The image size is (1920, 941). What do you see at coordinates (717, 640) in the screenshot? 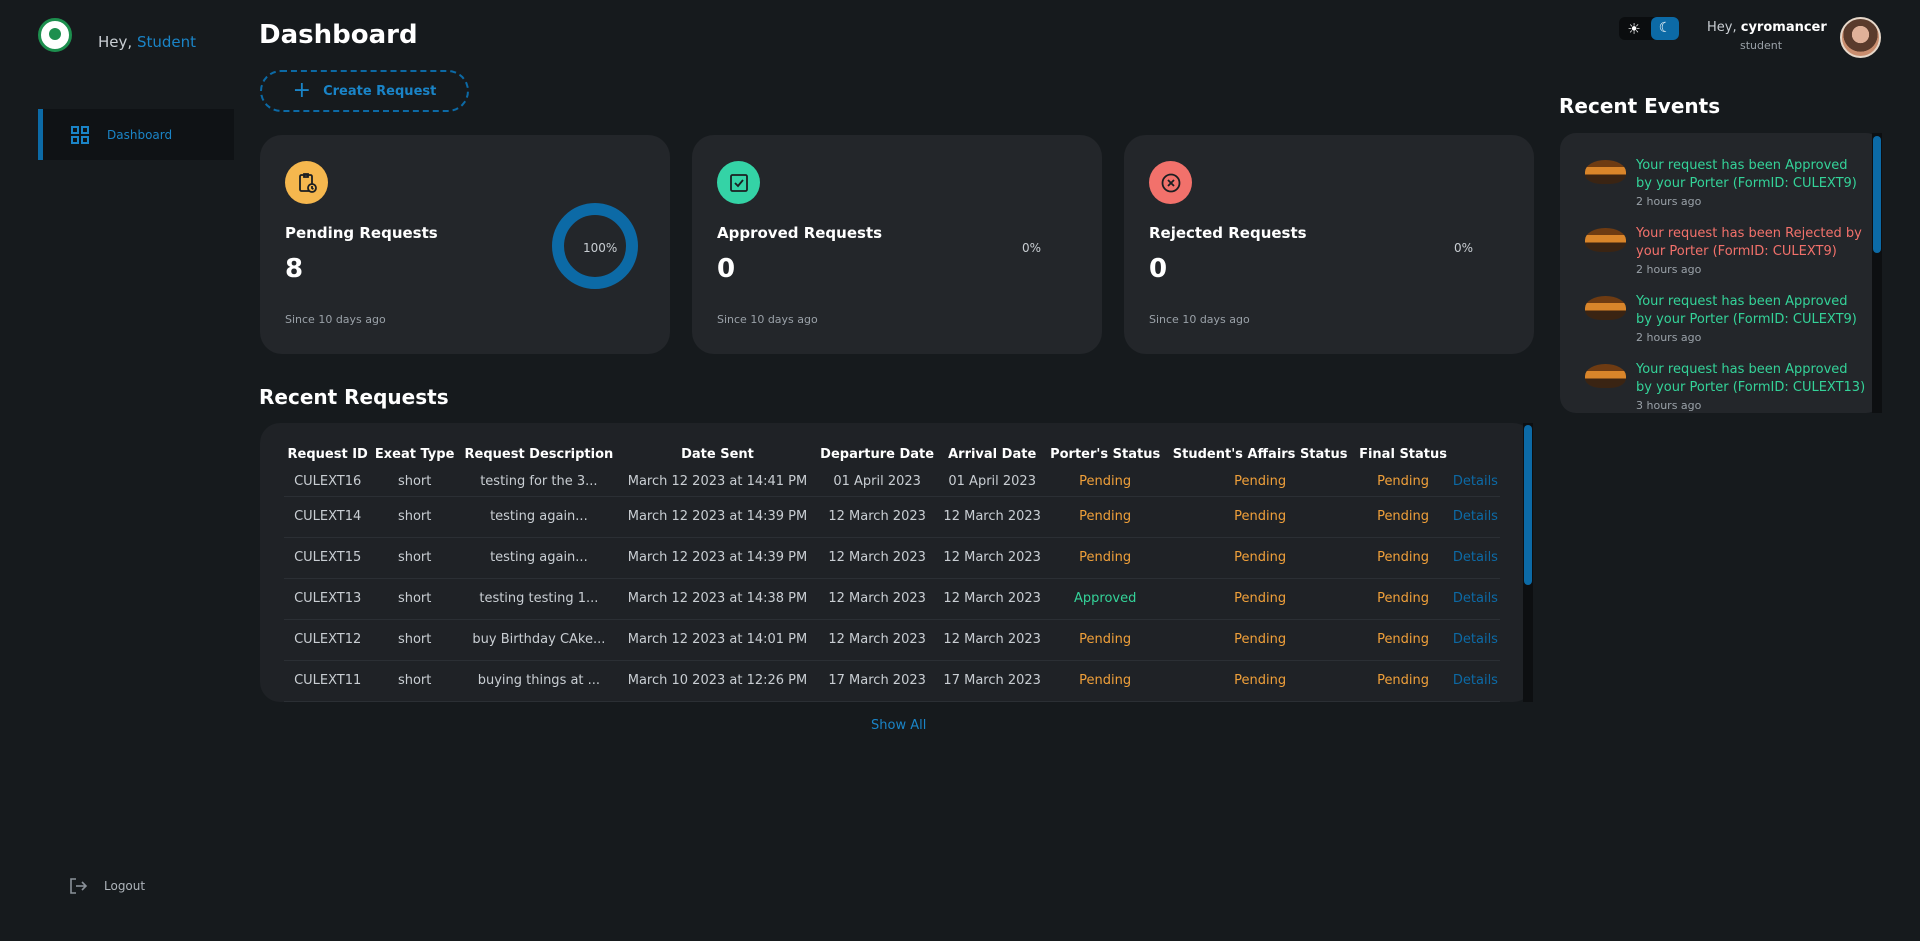
I see `cell-sent: March 12 2023 at 14:01 PM` at bounding box center [717, 640].